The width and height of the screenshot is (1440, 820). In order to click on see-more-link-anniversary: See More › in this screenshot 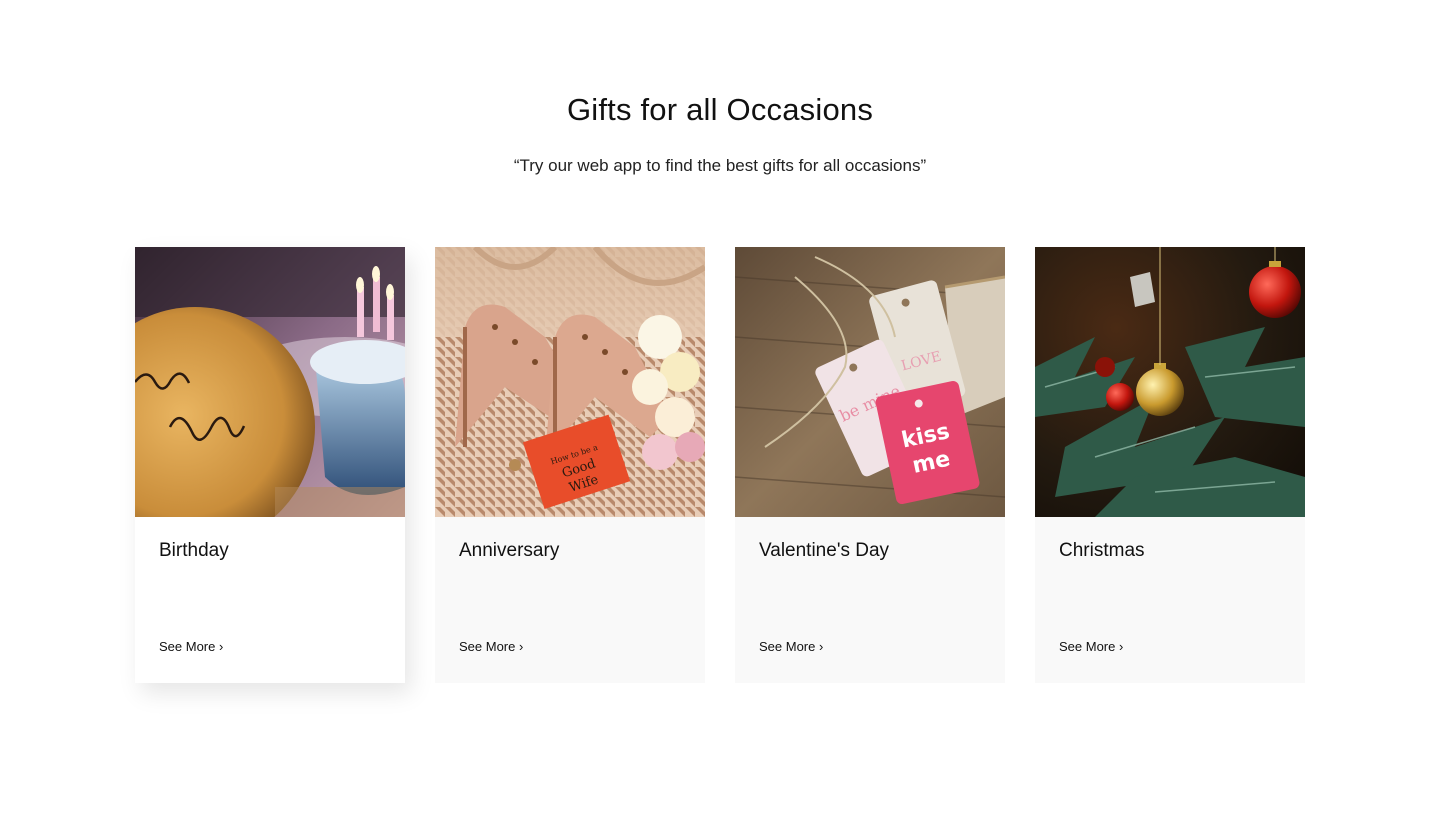, I will do `click(491, 647)`.